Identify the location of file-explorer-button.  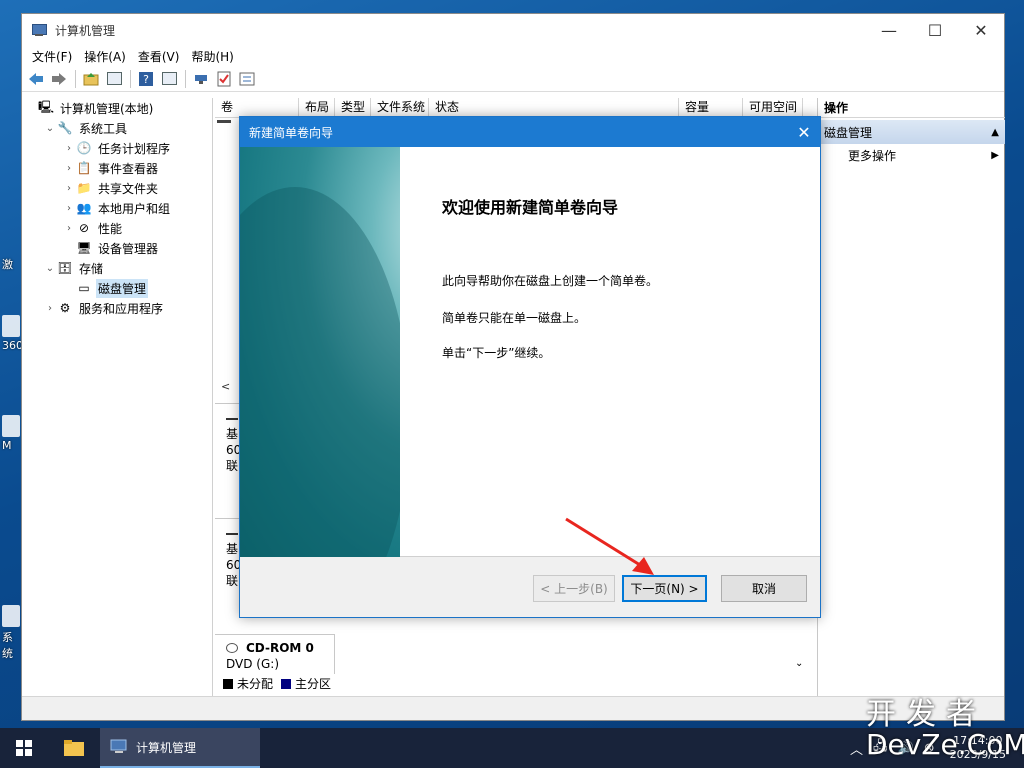
(74, 748).